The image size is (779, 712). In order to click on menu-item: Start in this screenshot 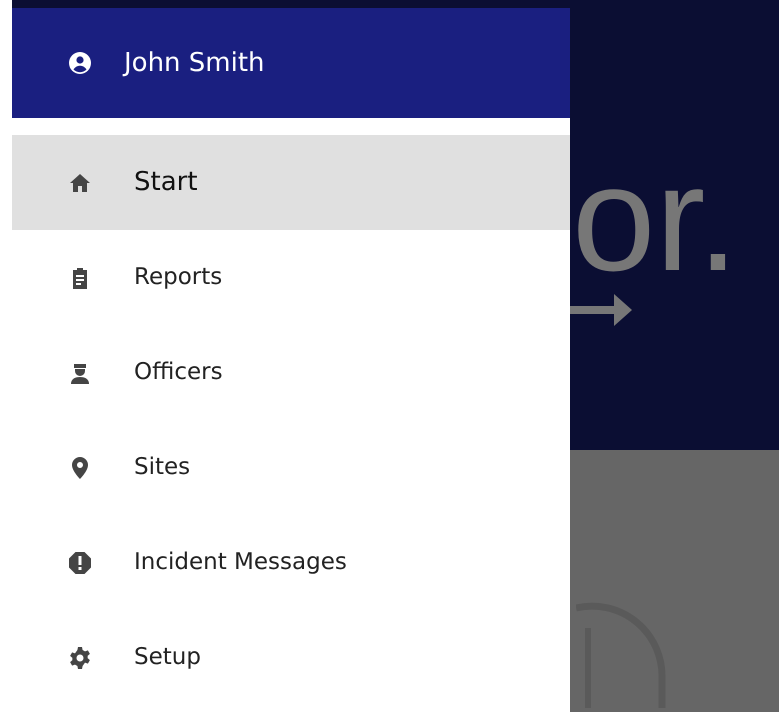, I will do `click(291, 182)`.